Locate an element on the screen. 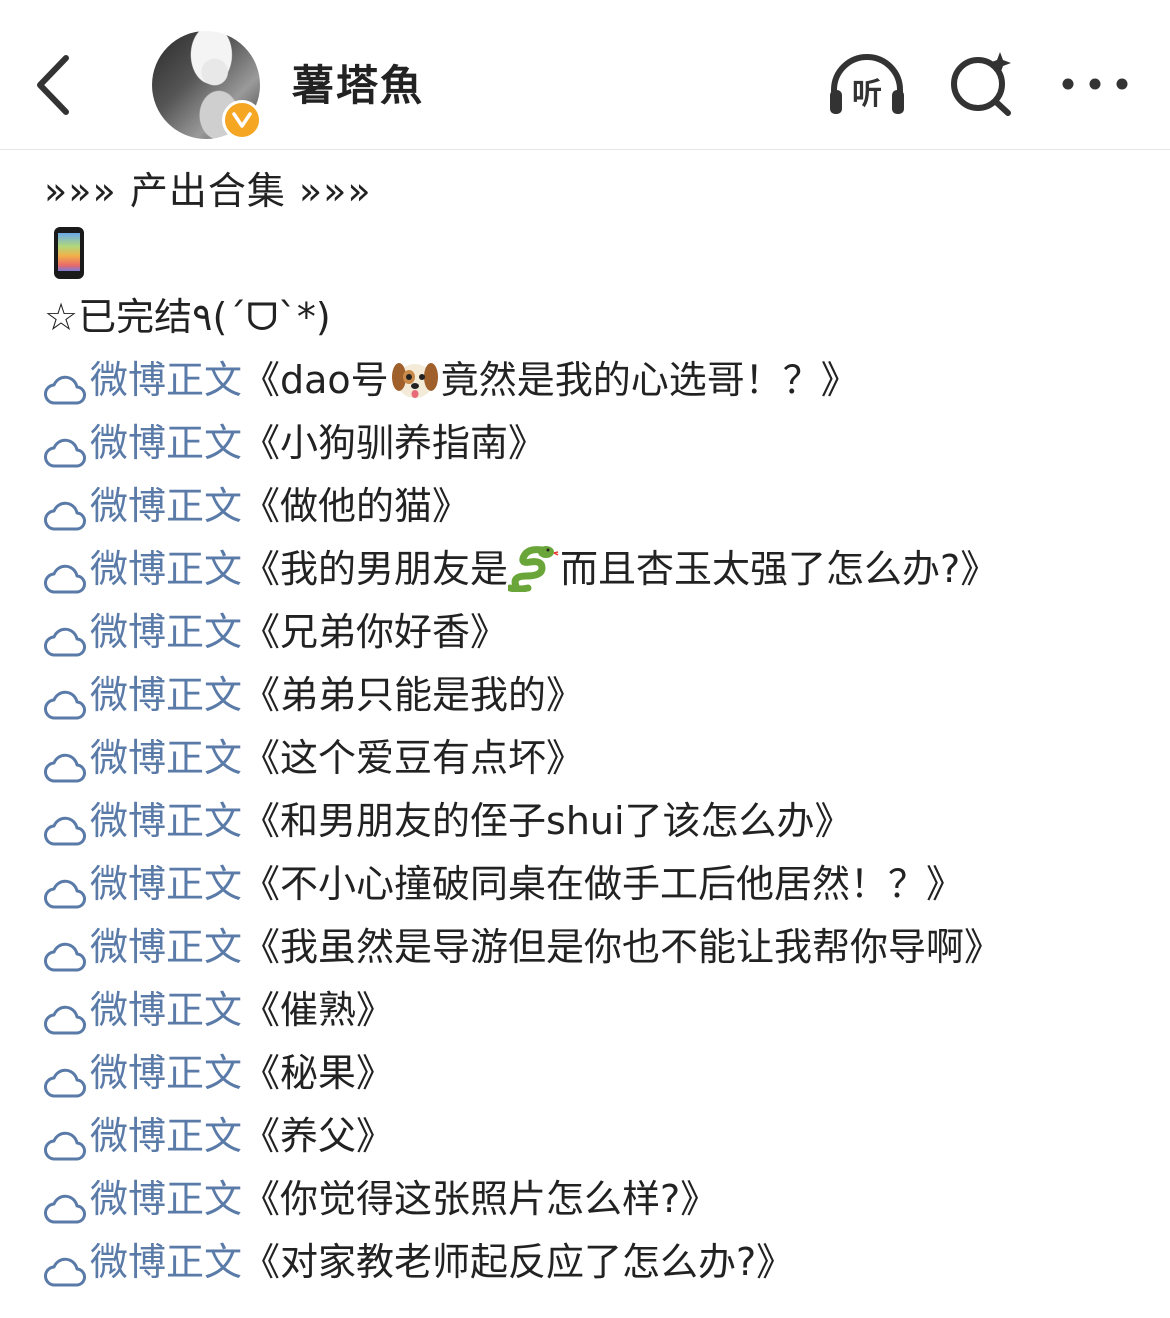 This screenshot has height=1318, width=1170. post-link-row: 微博正文《小狗驯养指南》 is located at coordinates (597, 443).